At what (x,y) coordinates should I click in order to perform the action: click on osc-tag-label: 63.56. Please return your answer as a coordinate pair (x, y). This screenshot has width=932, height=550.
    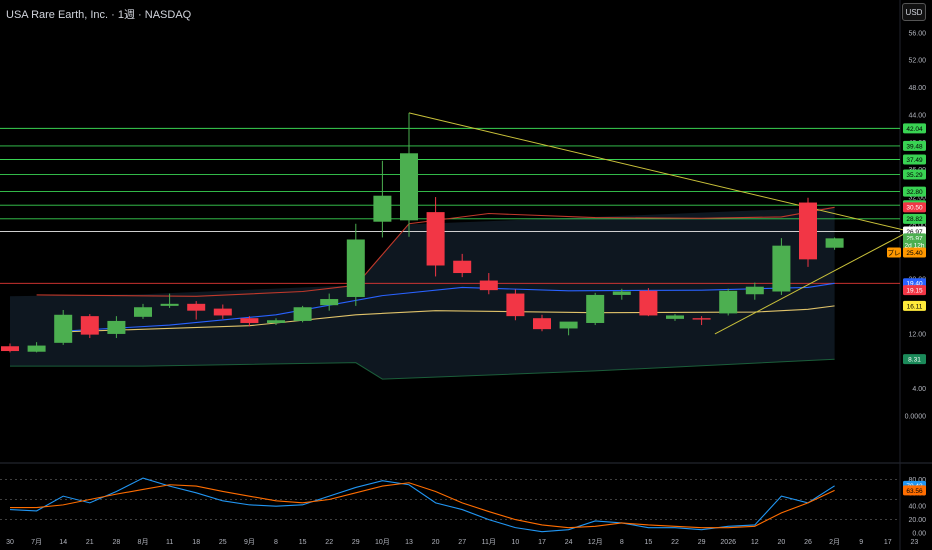
    Looking at the image, I should click on (914, 491).